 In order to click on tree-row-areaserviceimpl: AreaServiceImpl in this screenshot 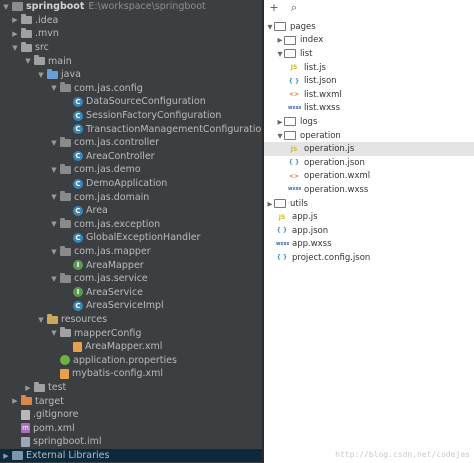, I will do `click(131, 306)`.